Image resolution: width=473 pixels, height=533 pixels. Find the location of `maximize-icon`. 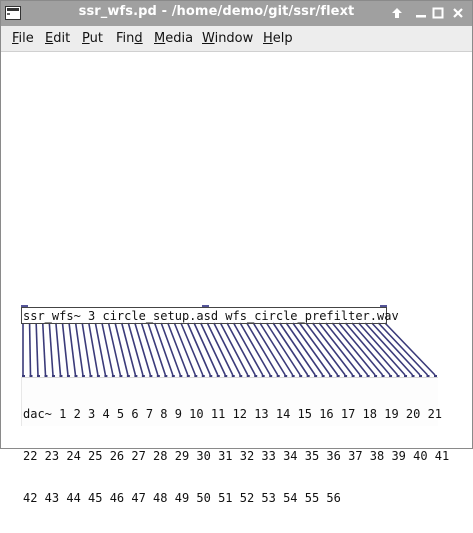

maximize-icon is located at coordinates (438, 13).